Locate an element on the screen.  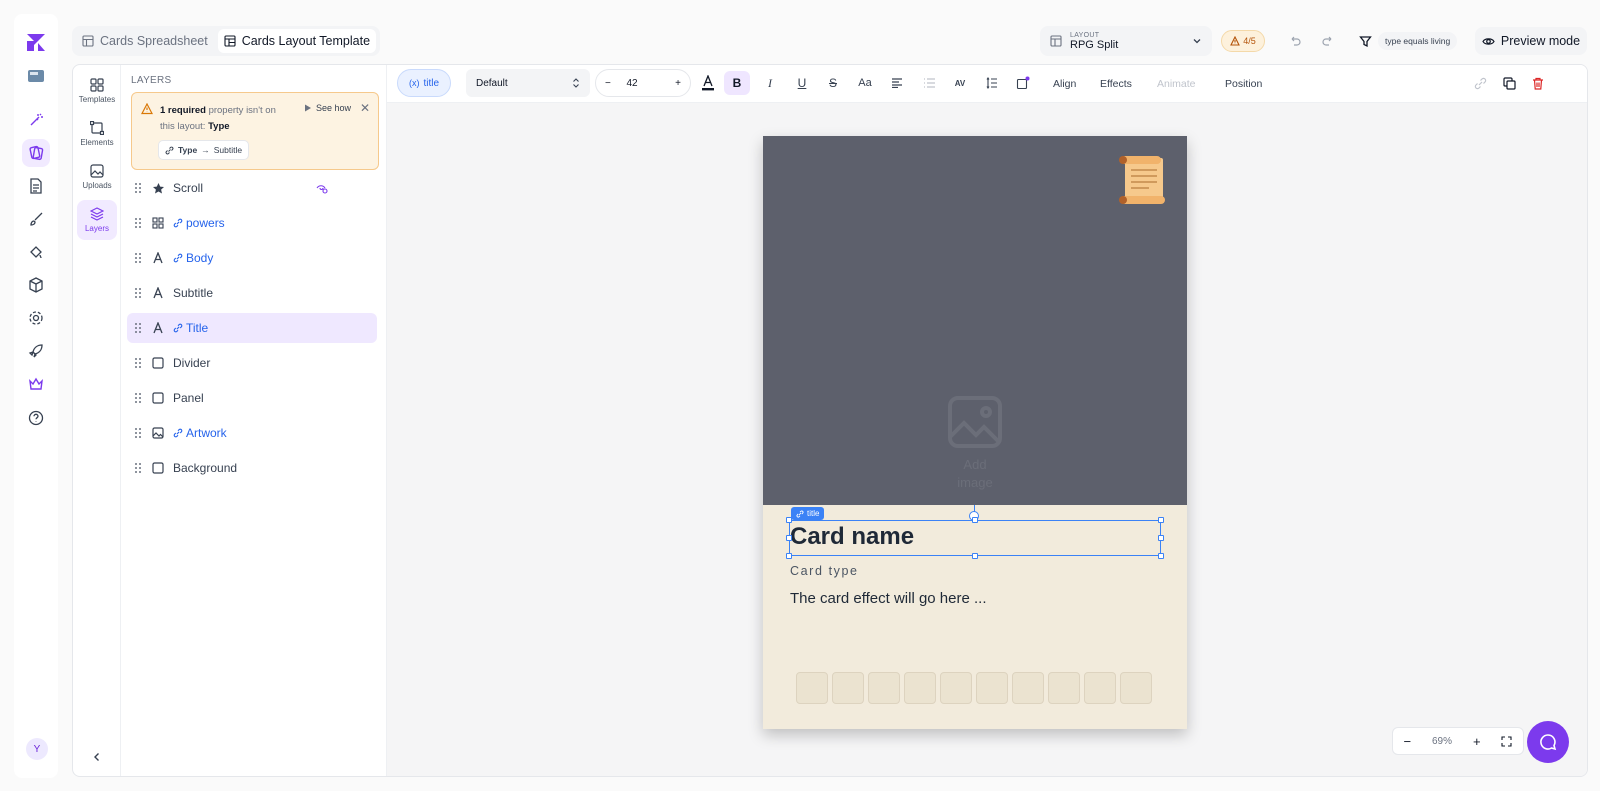
border-style-icon is located at coordinates (1023, 83).